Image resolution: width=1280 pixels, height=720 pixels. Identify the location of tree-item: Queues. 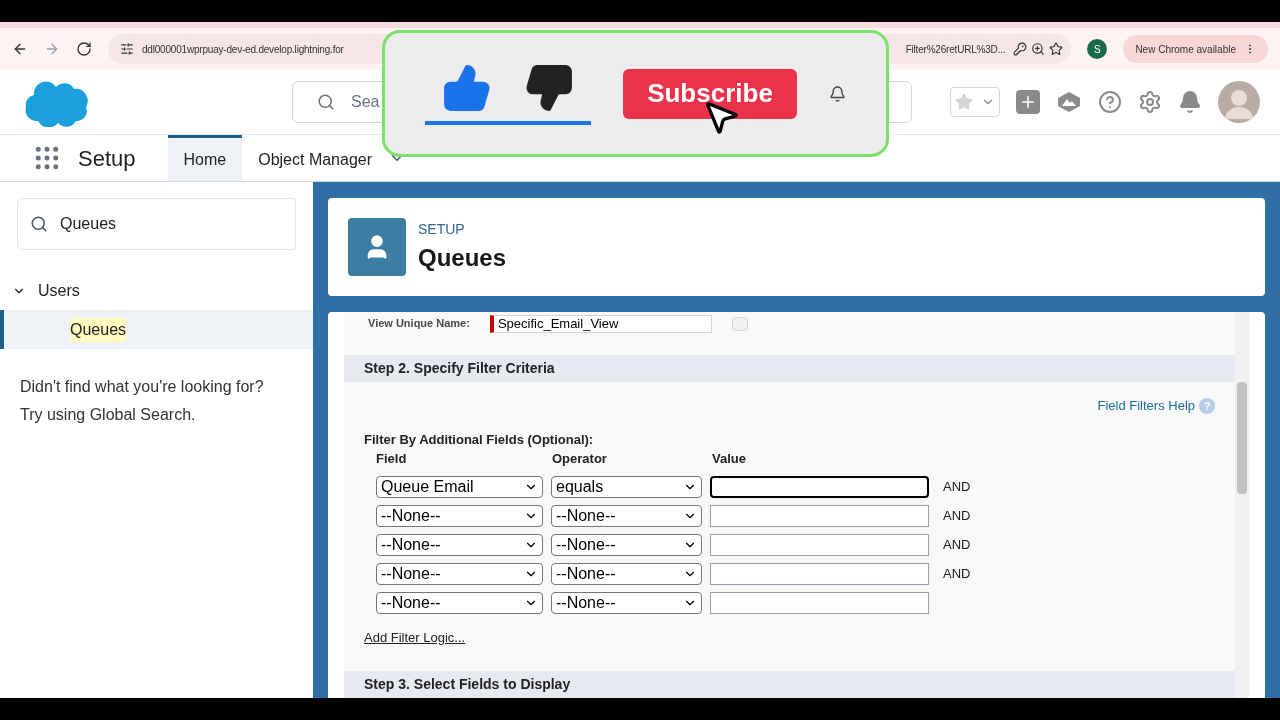
(156, 329).